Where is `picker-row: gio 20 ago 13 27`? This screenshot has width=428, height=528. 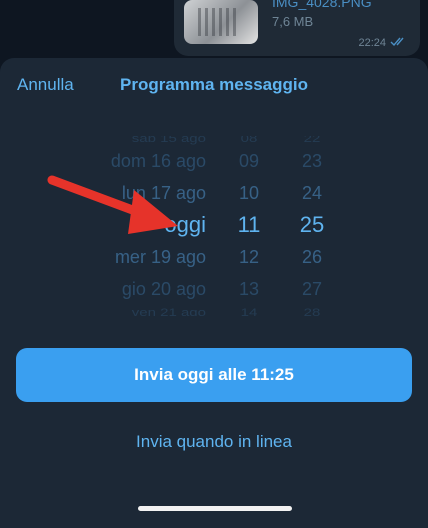 picker-row: gio 20 ago 13 27 is located at coordinates (214, 289).